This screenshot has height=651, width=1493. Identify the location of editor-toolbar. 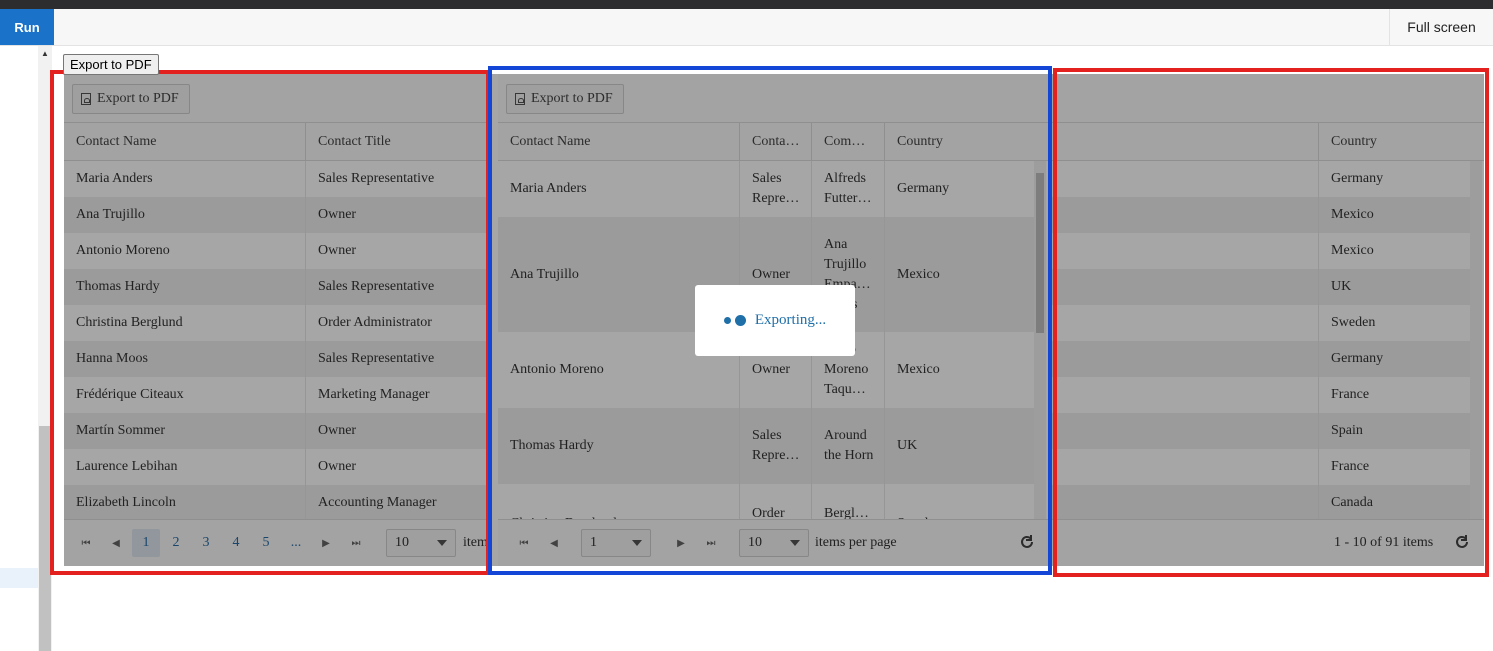
(746, 27).